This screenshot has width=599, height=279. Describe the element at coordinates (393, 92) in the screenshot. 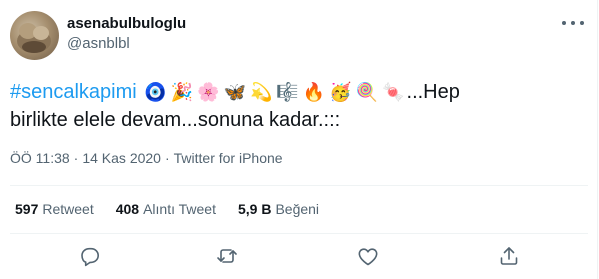

I see `candy-emoji: 🍬` at that location.